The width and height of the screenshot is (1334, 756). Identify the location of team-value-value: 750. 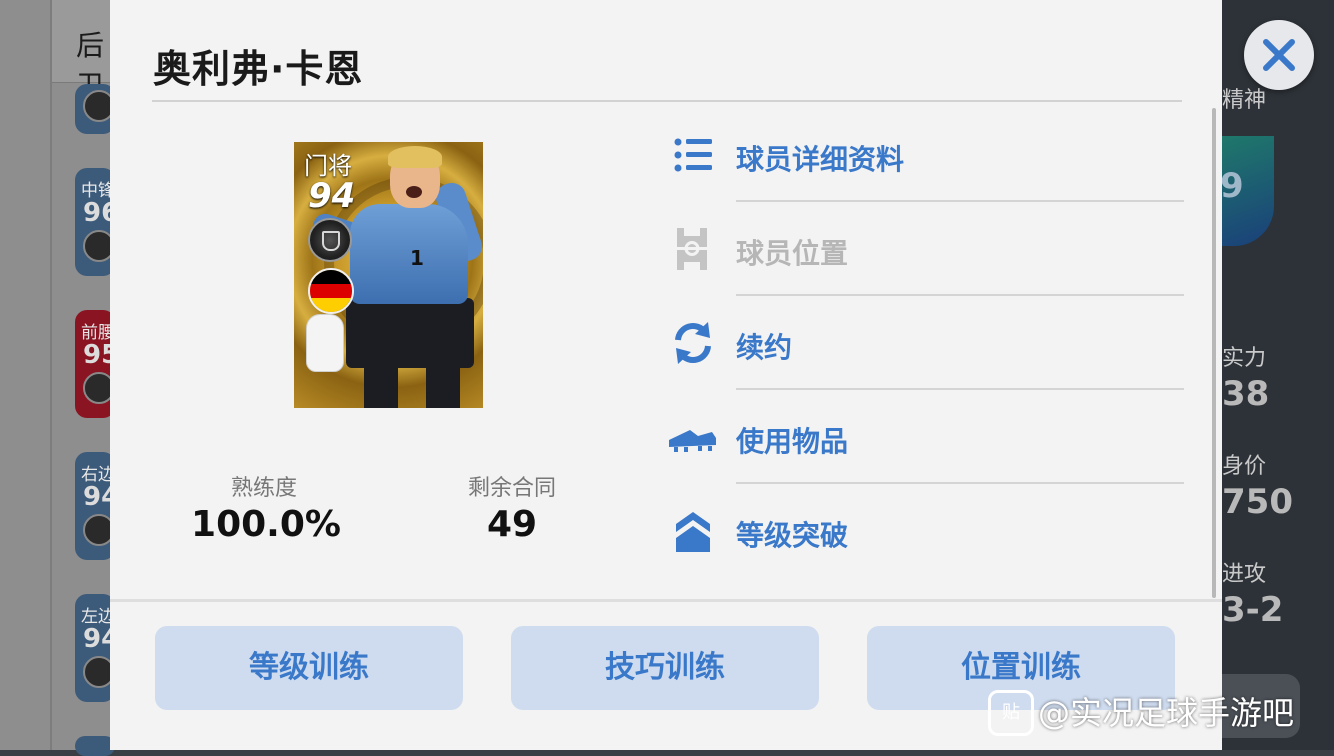
(1257, 502).